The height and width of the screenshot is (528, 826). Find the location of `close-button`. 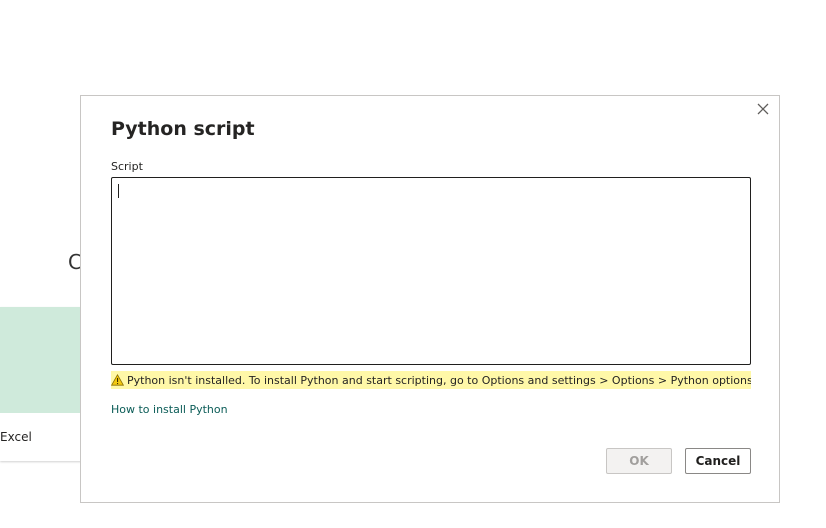

close-button is located at coordinates (763, 109).